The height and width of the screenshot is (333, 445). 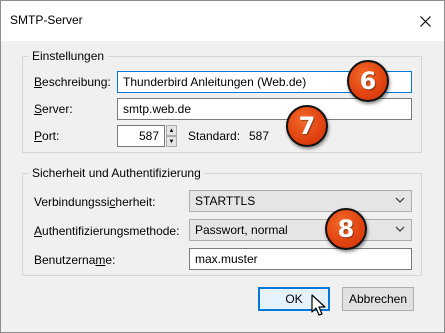 What do you see at coordinates (95, 202) in the screenshot?
I see `connection-security-label: Verbindungssicherheit:` at bounding box center [95, 202].